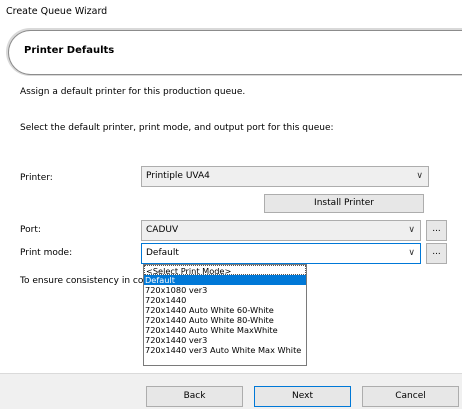 This screenshot has height=409, width=462. What do you see at coordinates (225, 330) in the screenshot?
I see `list-item: 720x1440 Auto White MaxWhite` at bounding box center [225, 330].